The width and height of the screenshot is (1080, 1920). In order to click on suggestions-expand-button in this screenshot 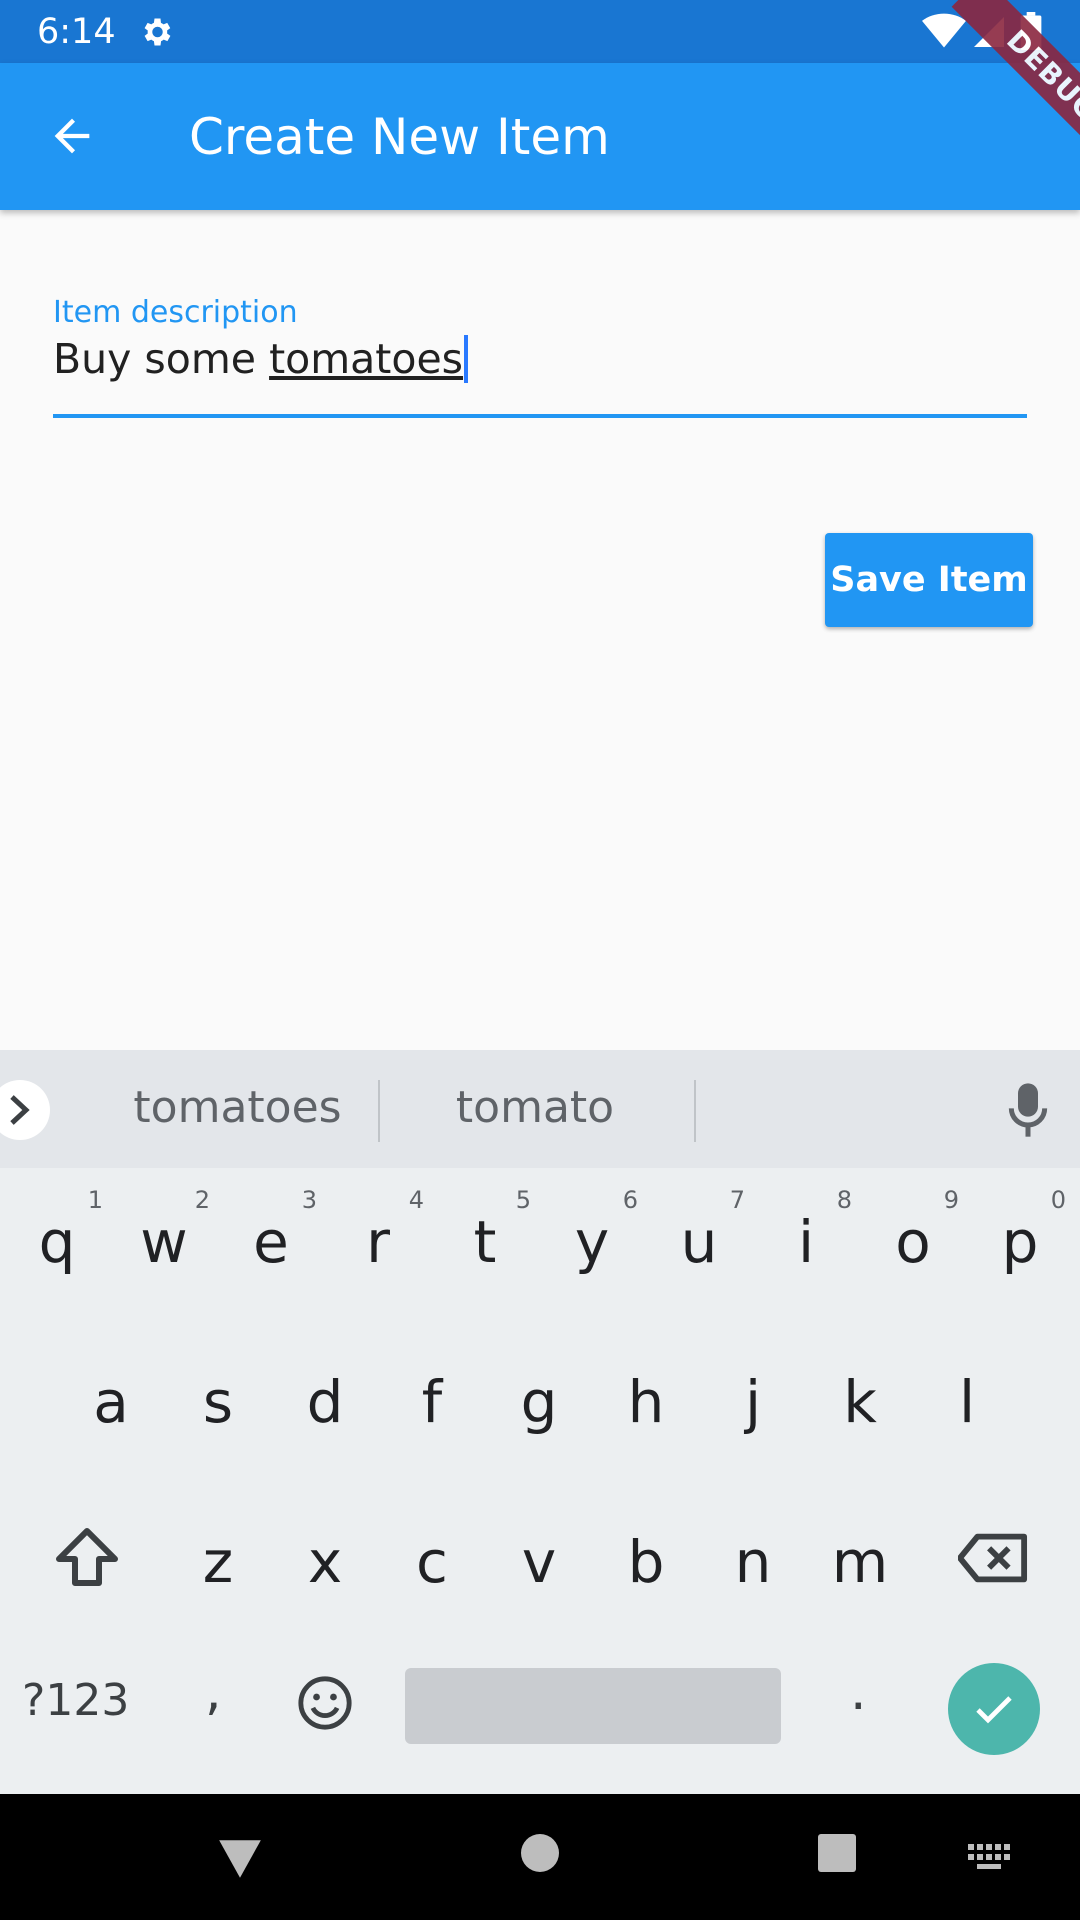, I will do `click(25, 1110)`.